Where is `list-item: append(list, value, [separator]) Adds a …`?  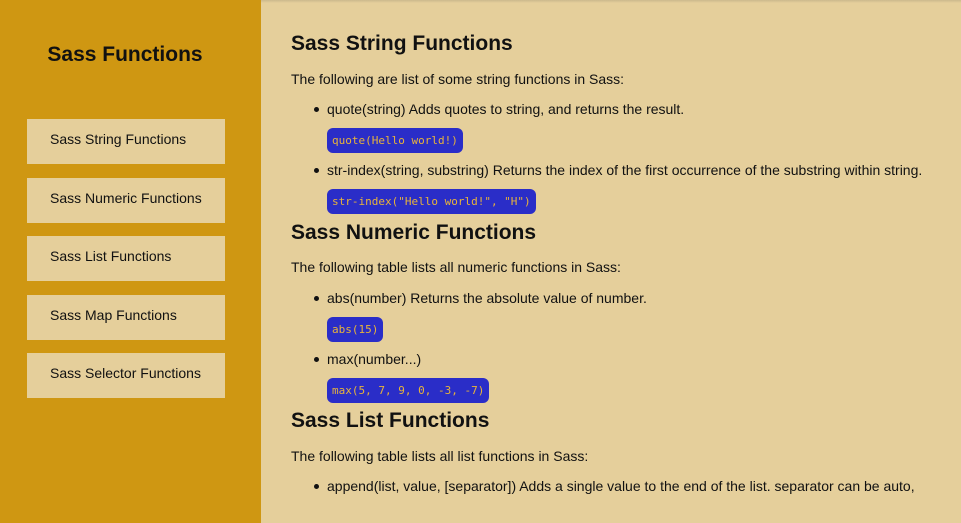 list-item: append(list, value, [separator]) Adds a … is located at coordinates (626, 486).